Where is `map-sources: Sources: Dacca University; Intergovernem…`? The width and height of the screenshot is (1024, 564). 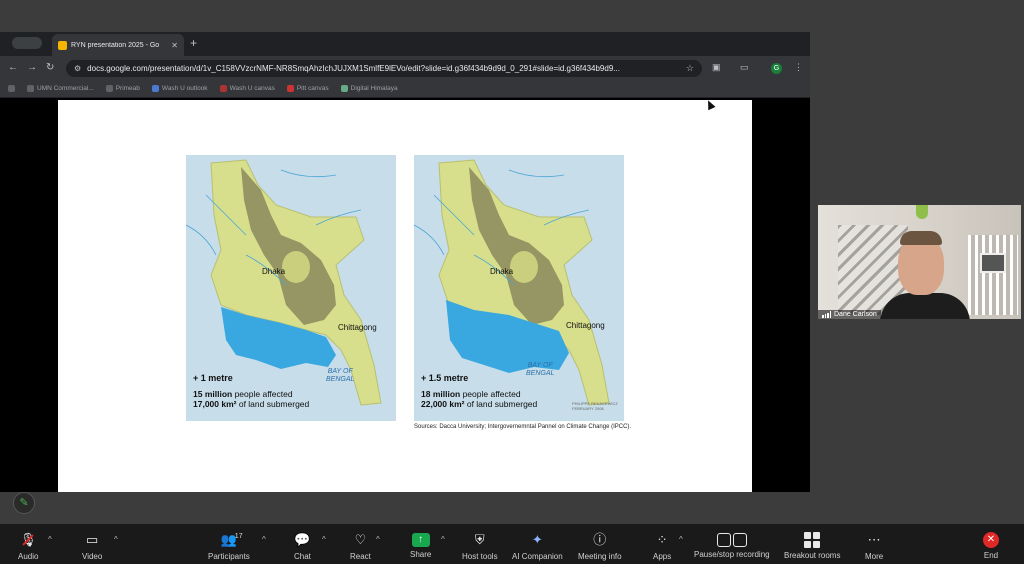
map-sources: Sources: Dacca University; Intergovernem… is located at coordinates (523, 427).